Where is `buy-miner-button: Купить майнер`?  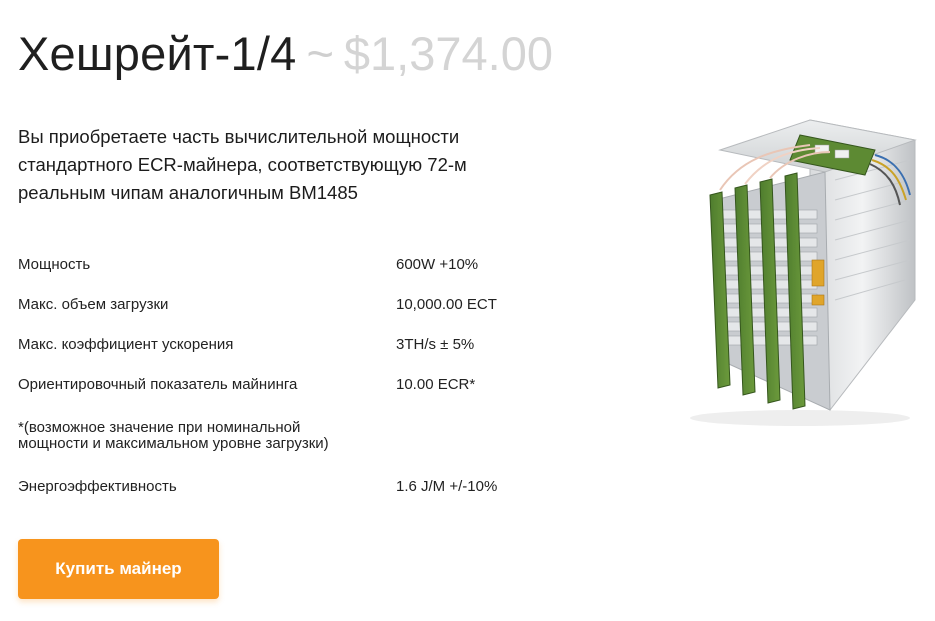
buy-miner-button: Купить майнер is located at coordinates (118, 569).